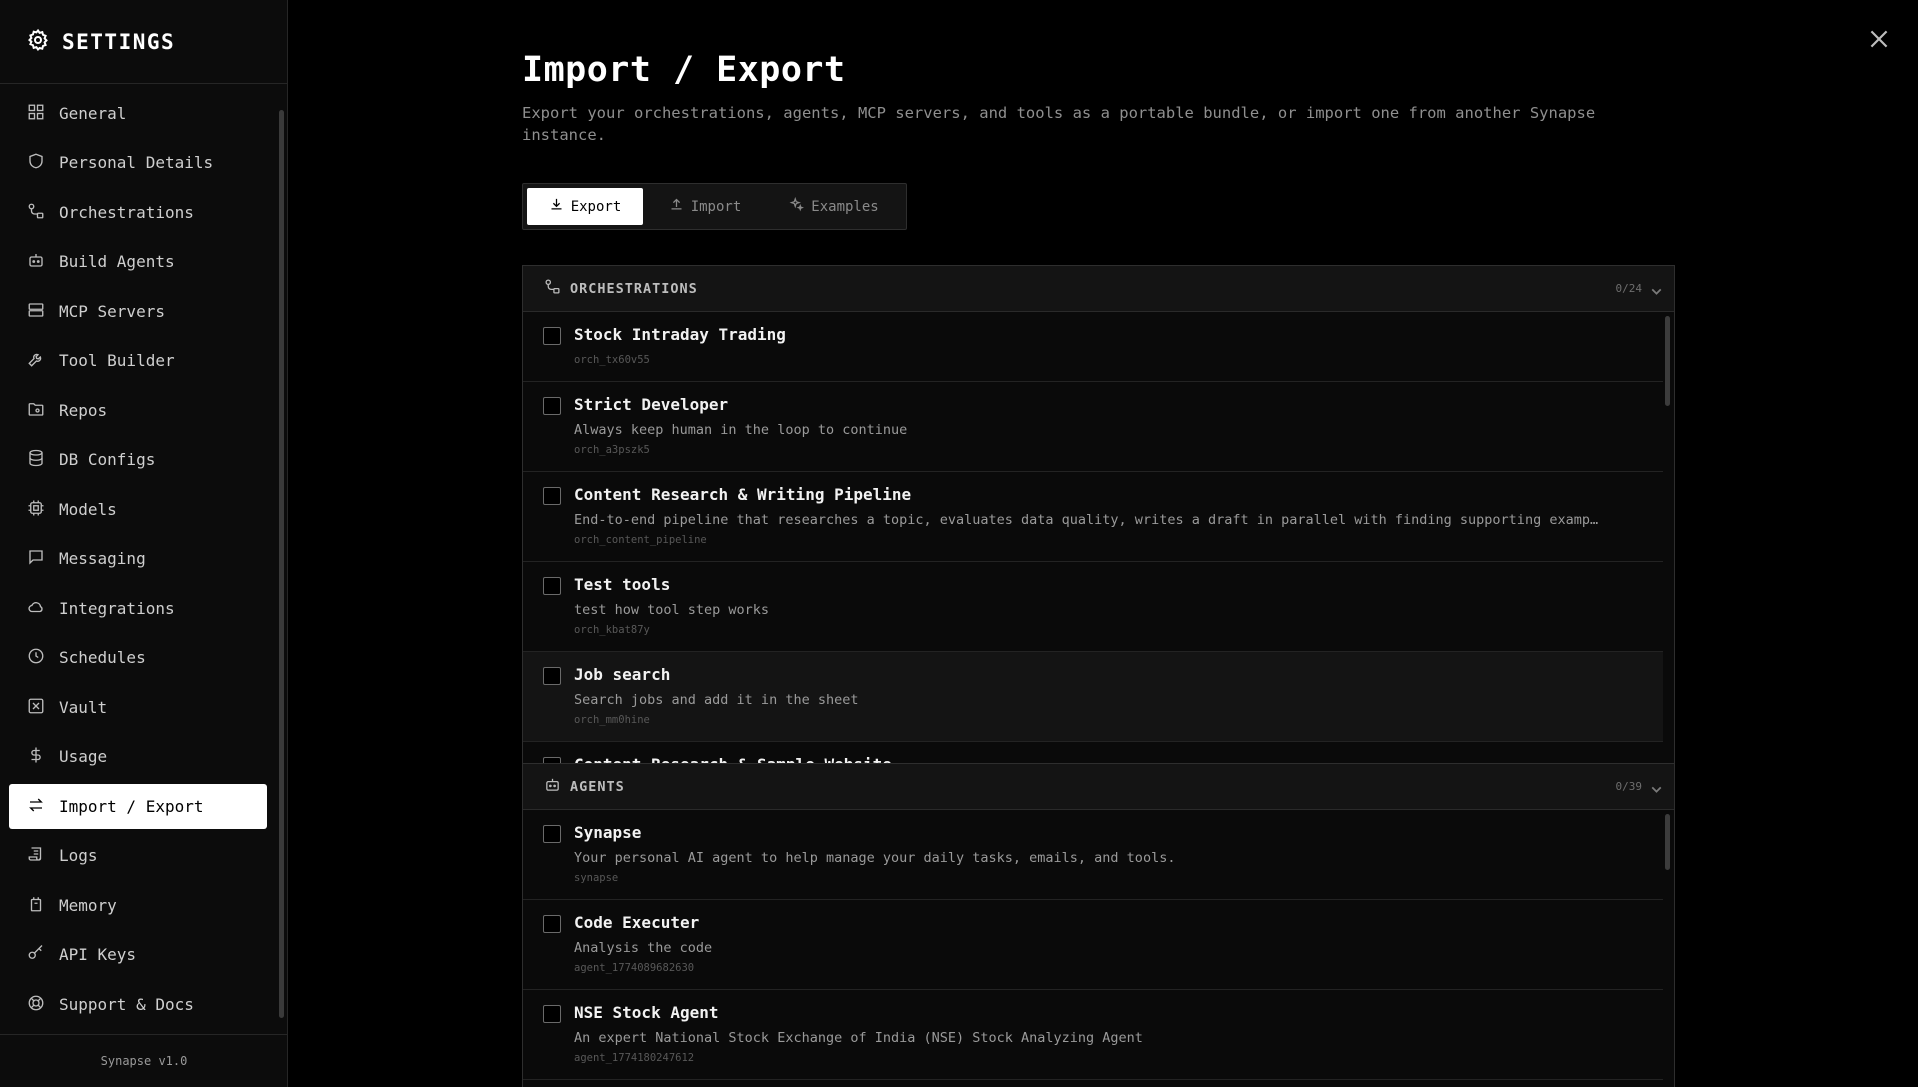  Describe the element at coordinates (560, 206) in the screenshot. I see `download-icon` at that location.